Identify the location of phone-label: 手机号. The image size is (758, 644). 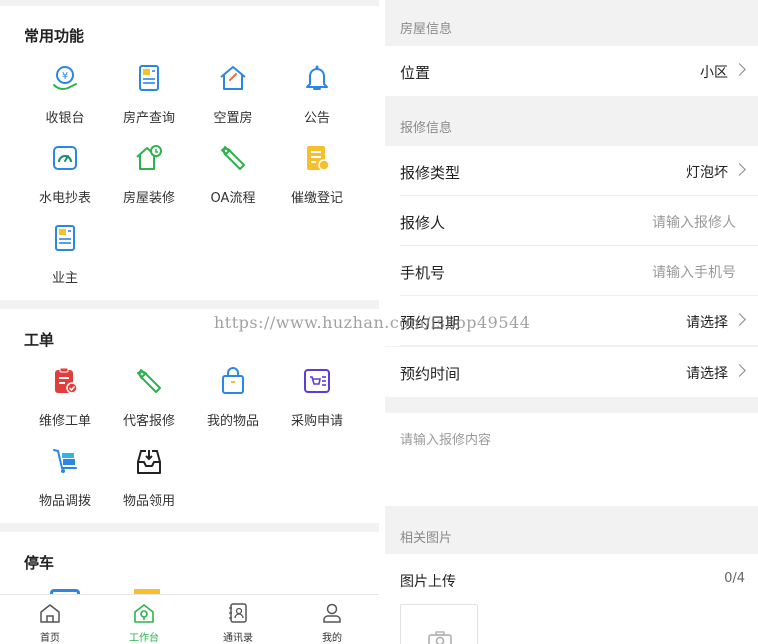
(423, 273).